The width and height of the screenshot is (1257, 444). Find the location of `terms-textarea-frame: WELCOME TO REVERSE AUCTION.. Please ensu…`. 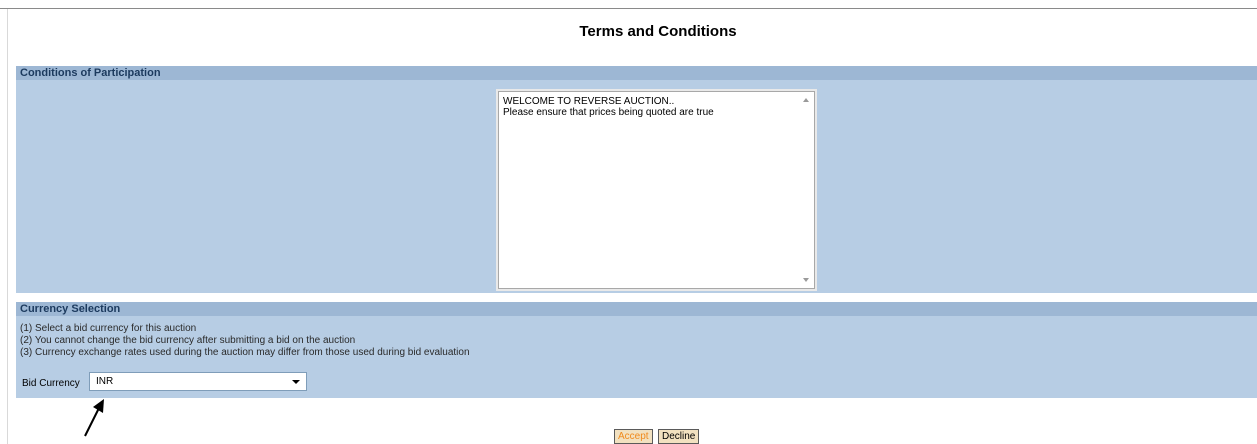

terms-textarea-frame: WELCOME TO REVERSE AUCTION.. Please ensu… is located at coordinates (656, 190).